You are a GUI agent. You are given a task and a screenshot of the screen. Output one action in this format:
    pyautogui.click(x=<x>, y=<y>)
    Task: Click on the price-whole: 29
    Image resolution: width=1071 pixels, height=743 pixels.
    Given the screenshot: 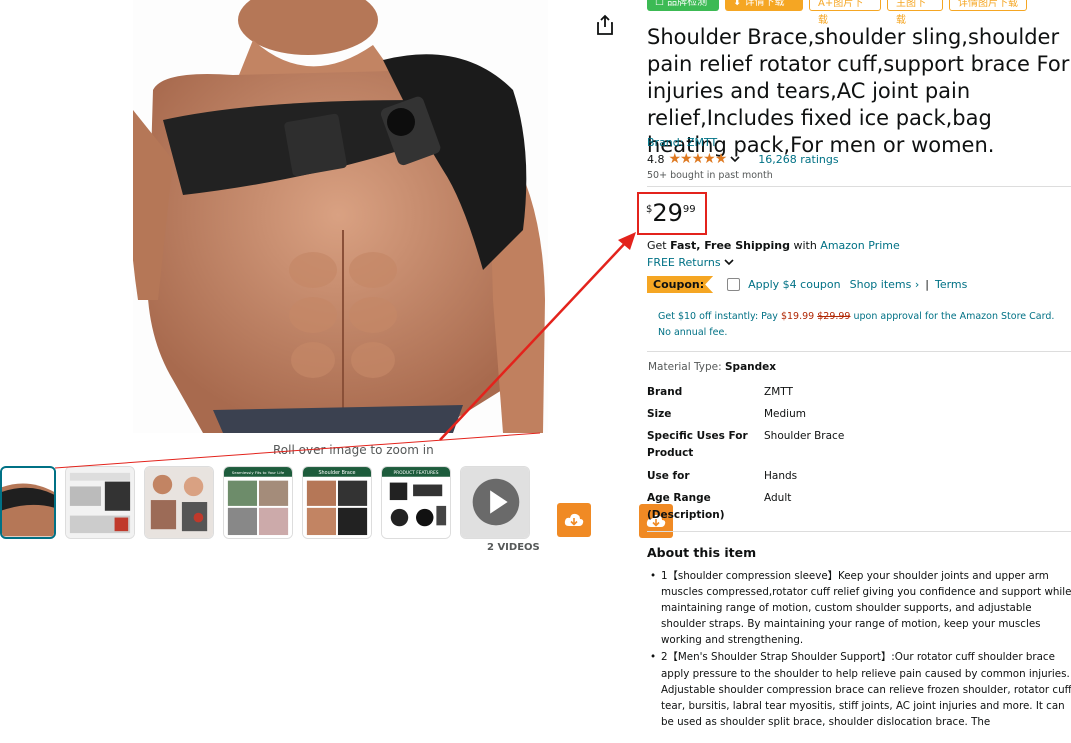 What is the action you would take?
    pyautogui.click(x=667, y=213)
    